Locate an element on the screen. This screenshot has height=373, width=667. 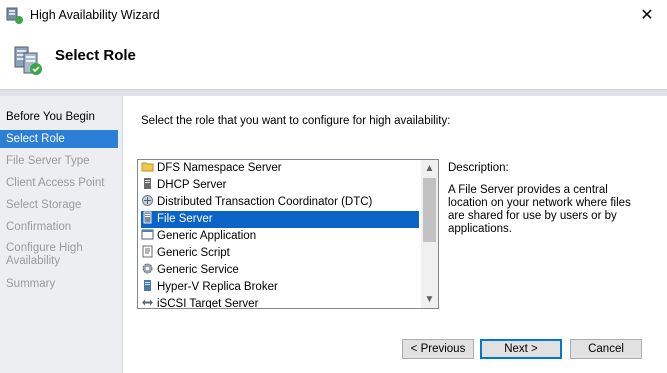
listbox-scrollbar: ▲ ▼ is located at coordinates (429, 234).